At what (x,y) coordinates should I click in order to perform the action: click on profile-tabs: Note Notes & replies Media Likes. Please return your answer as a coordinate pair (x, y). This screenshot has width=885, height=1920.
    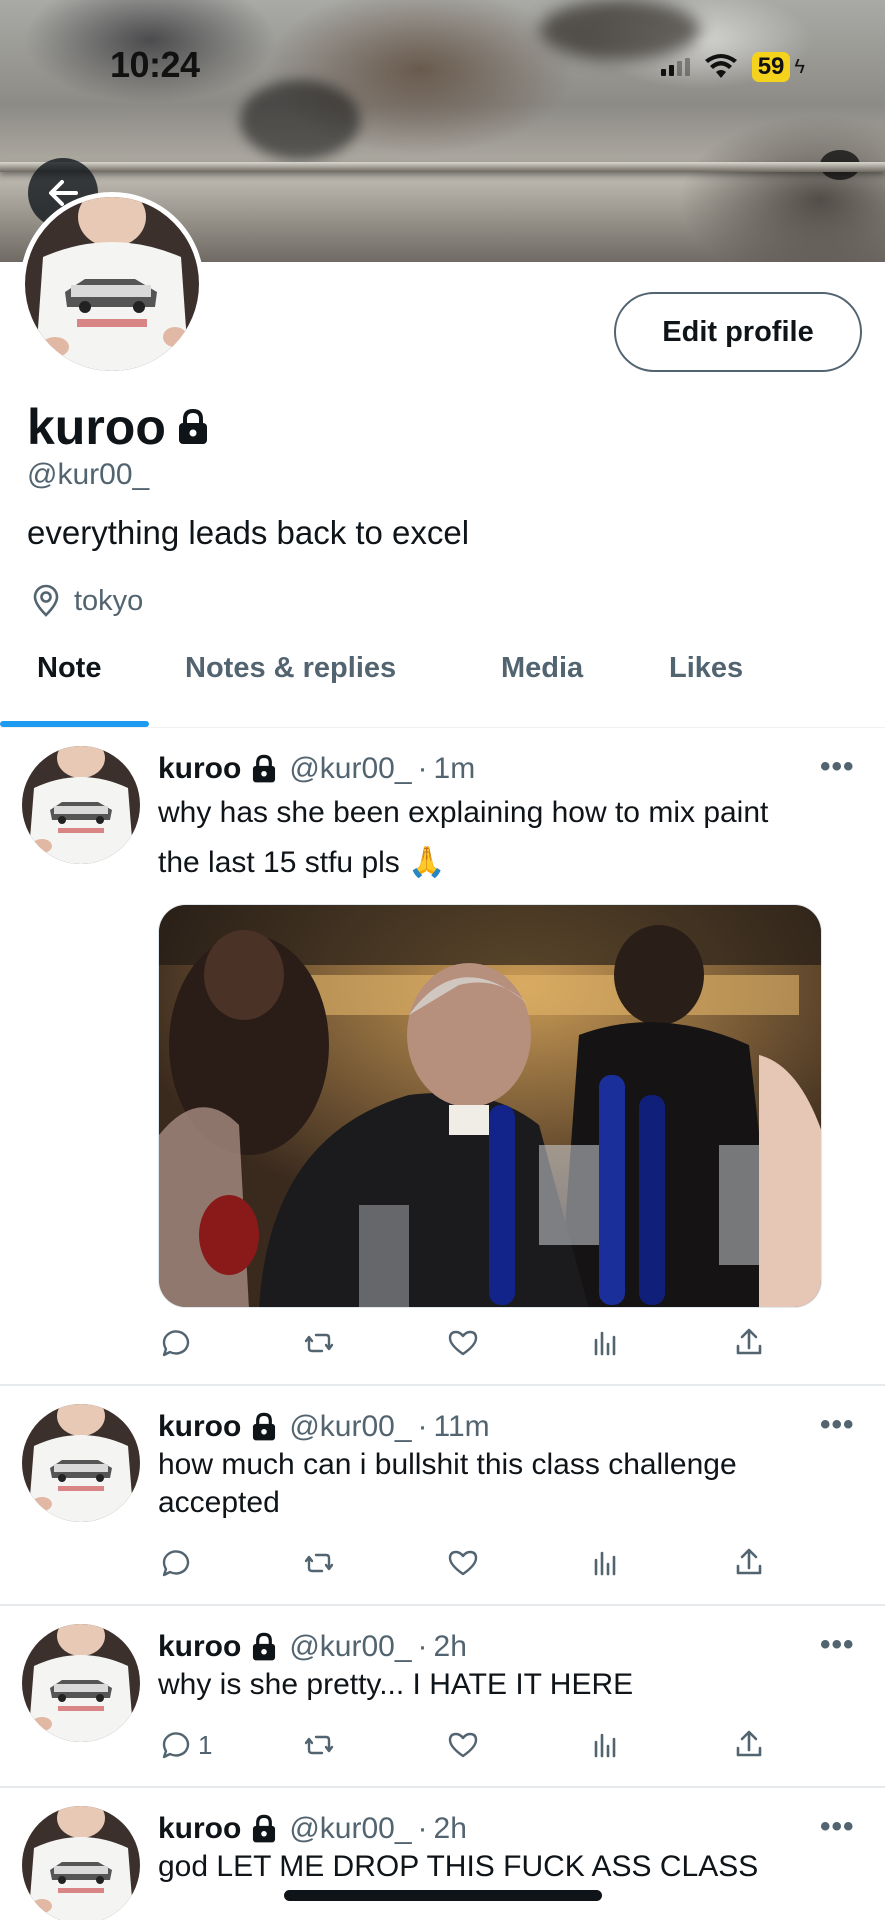
    Looking at the image, I should click on (442, 684).